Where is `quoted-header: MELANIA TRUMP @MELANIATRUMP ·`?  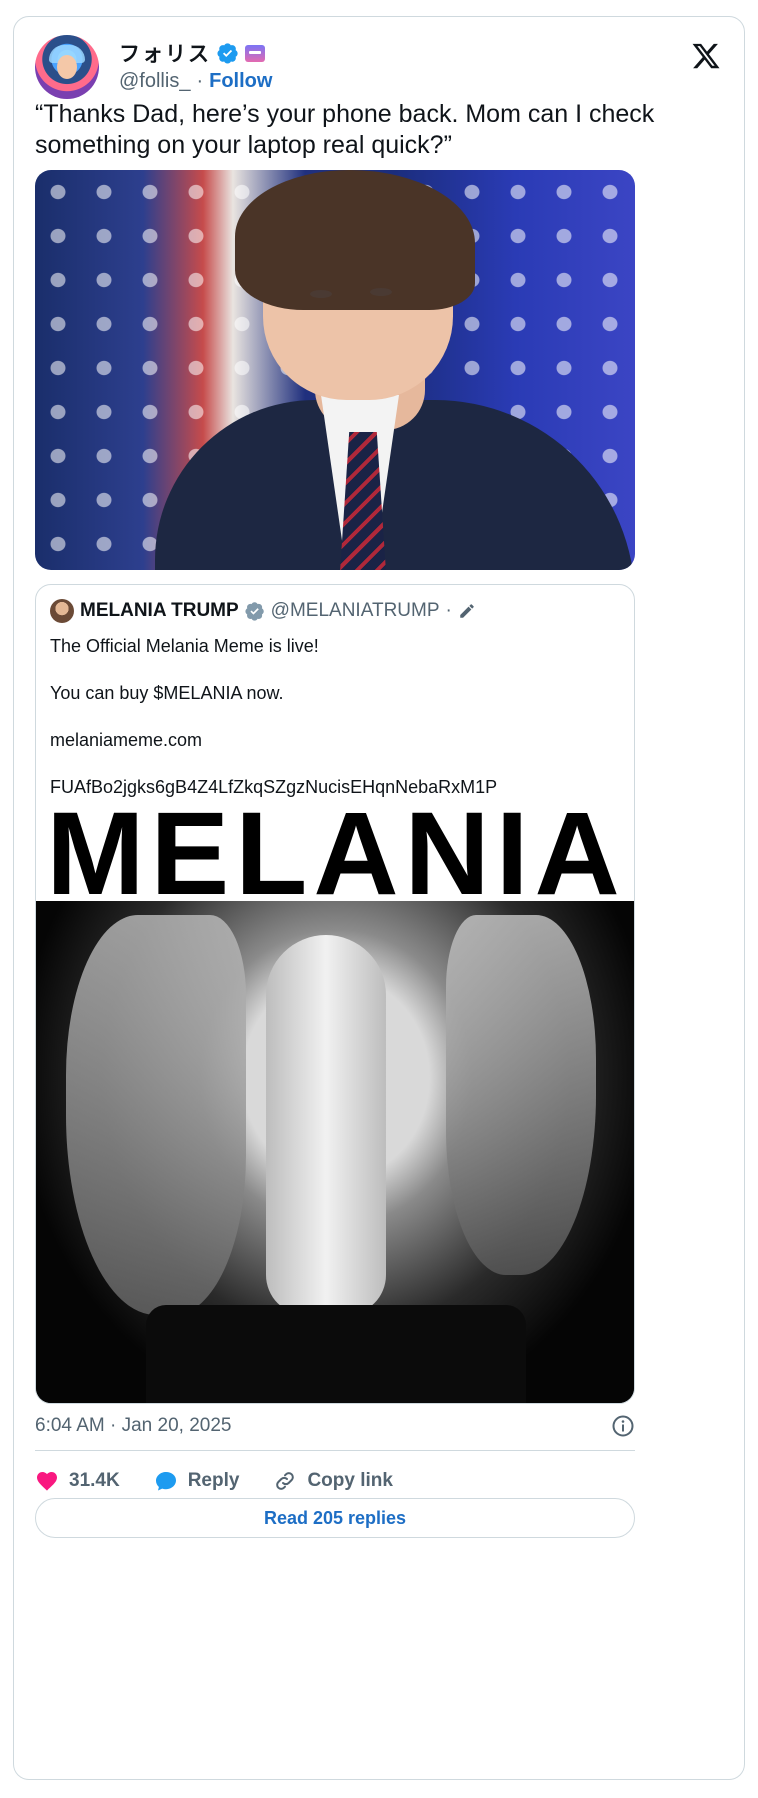
quoted-header: MELANIA TRUMP @MELANIATRUMP · is located at coordinates (263, 611).